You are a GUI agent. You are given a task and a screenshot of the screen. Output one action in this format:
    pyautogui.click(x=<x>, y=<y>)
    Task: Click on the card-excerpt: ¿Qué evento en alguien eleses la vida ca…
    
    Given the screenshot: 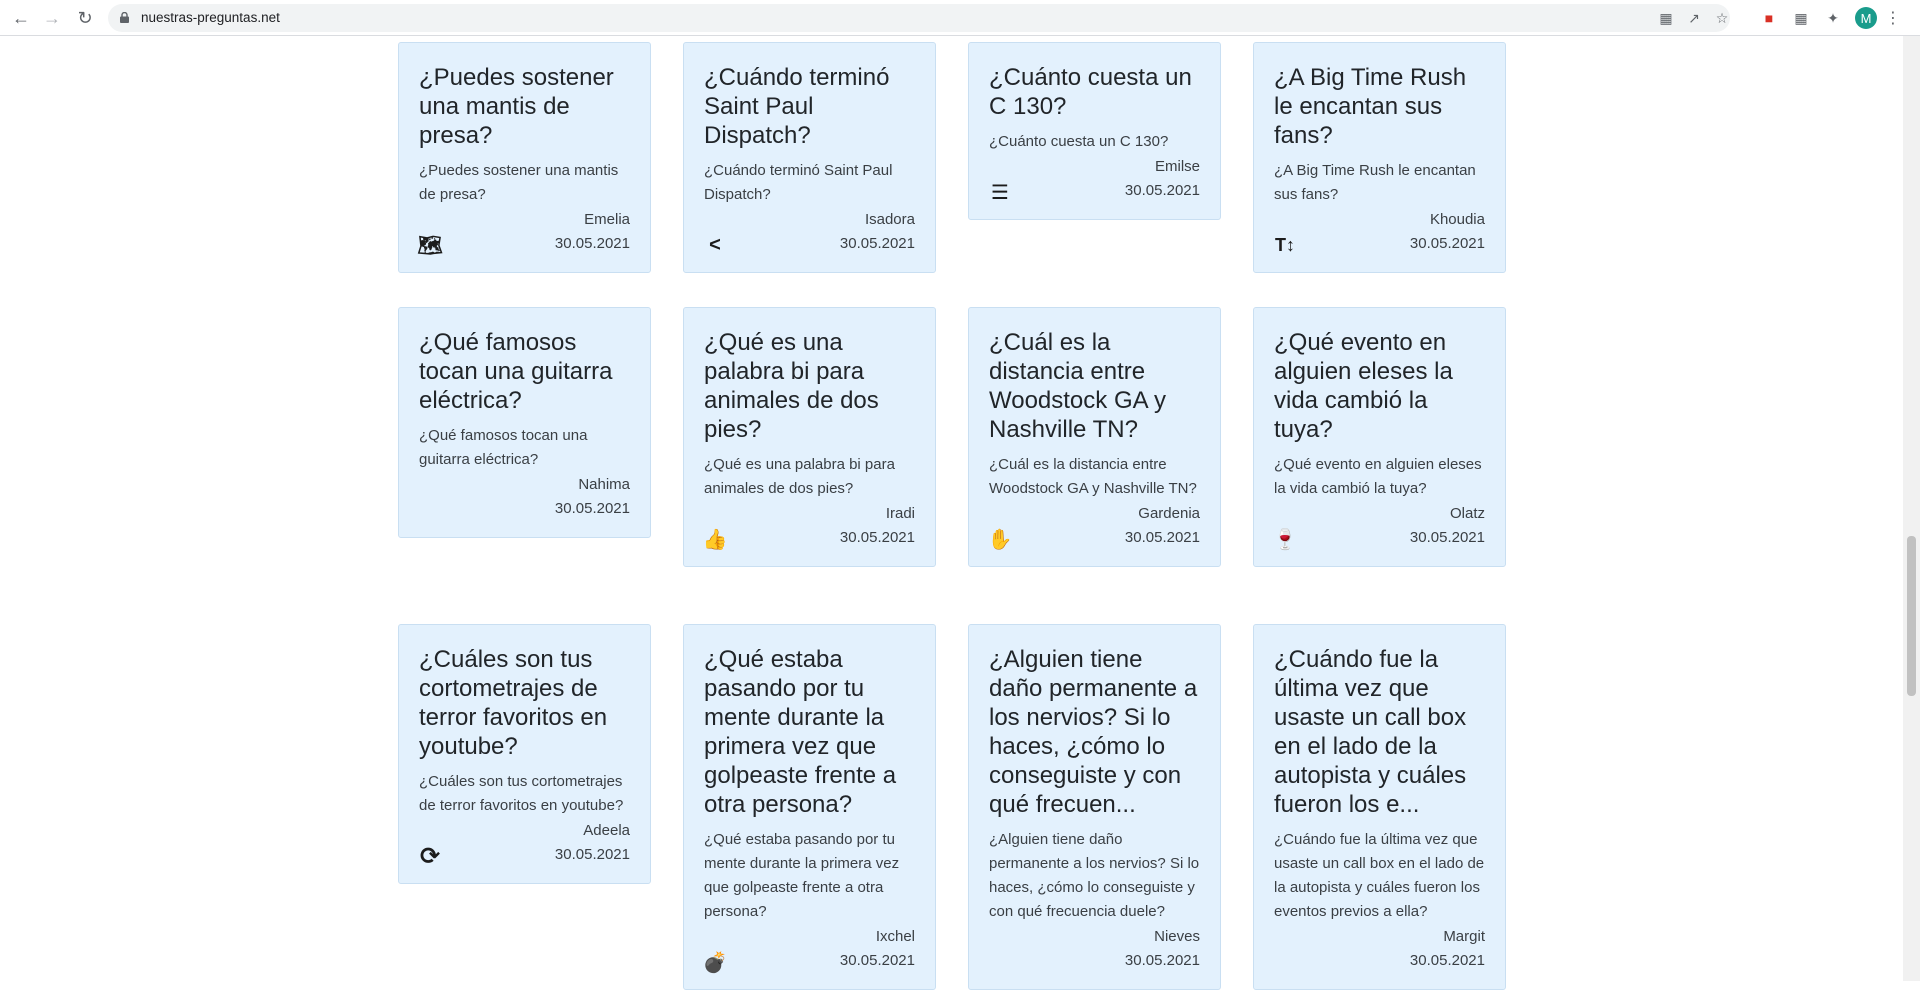 What is the action you would take?
    pyautogui.click(x=1378, y=476)
    